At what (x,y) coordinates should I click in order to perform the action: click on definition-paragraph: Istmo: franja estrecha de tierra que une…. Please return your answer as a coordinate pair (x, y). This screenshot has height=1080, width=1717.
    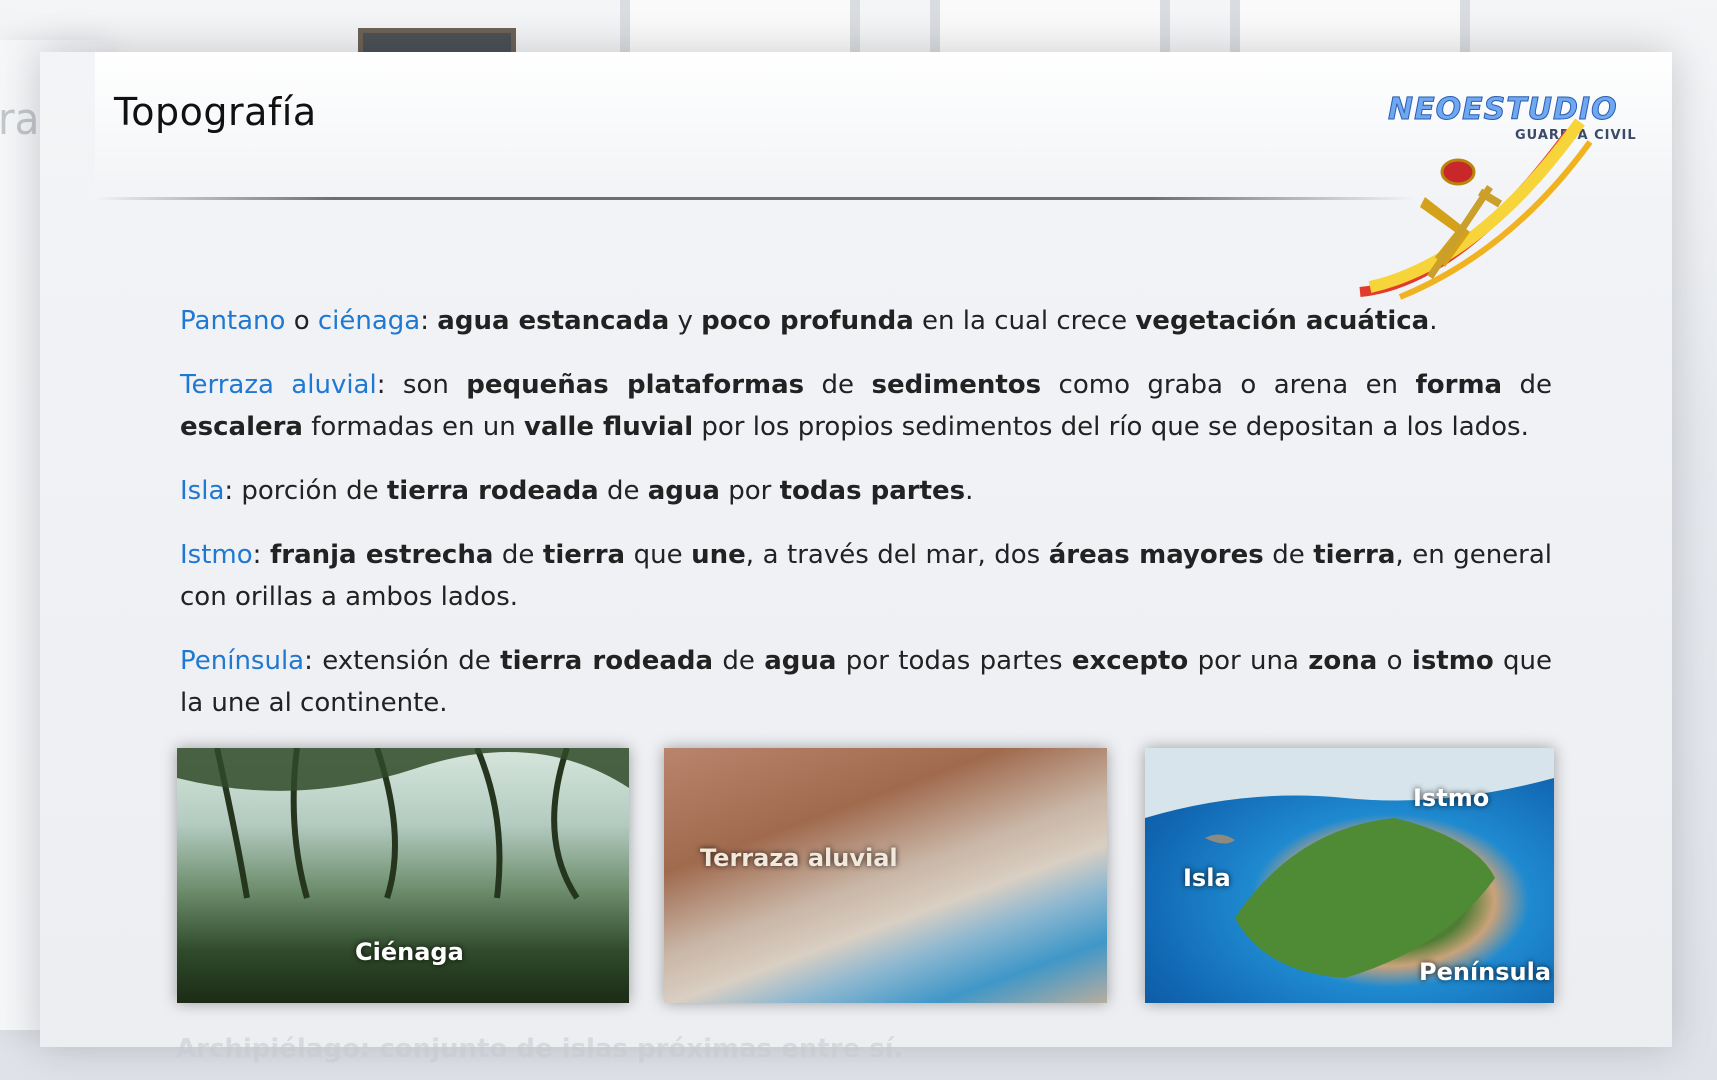
    Looking at the image, I should click on (866, 576).